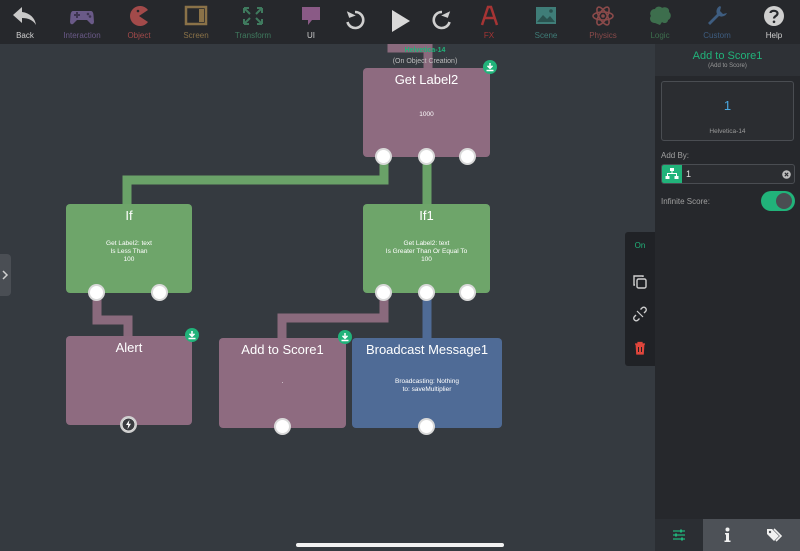 Image resolution: width=800 pixels, height=551 pixels. I want to click on infinite-score-toggle, so click(778, 201).